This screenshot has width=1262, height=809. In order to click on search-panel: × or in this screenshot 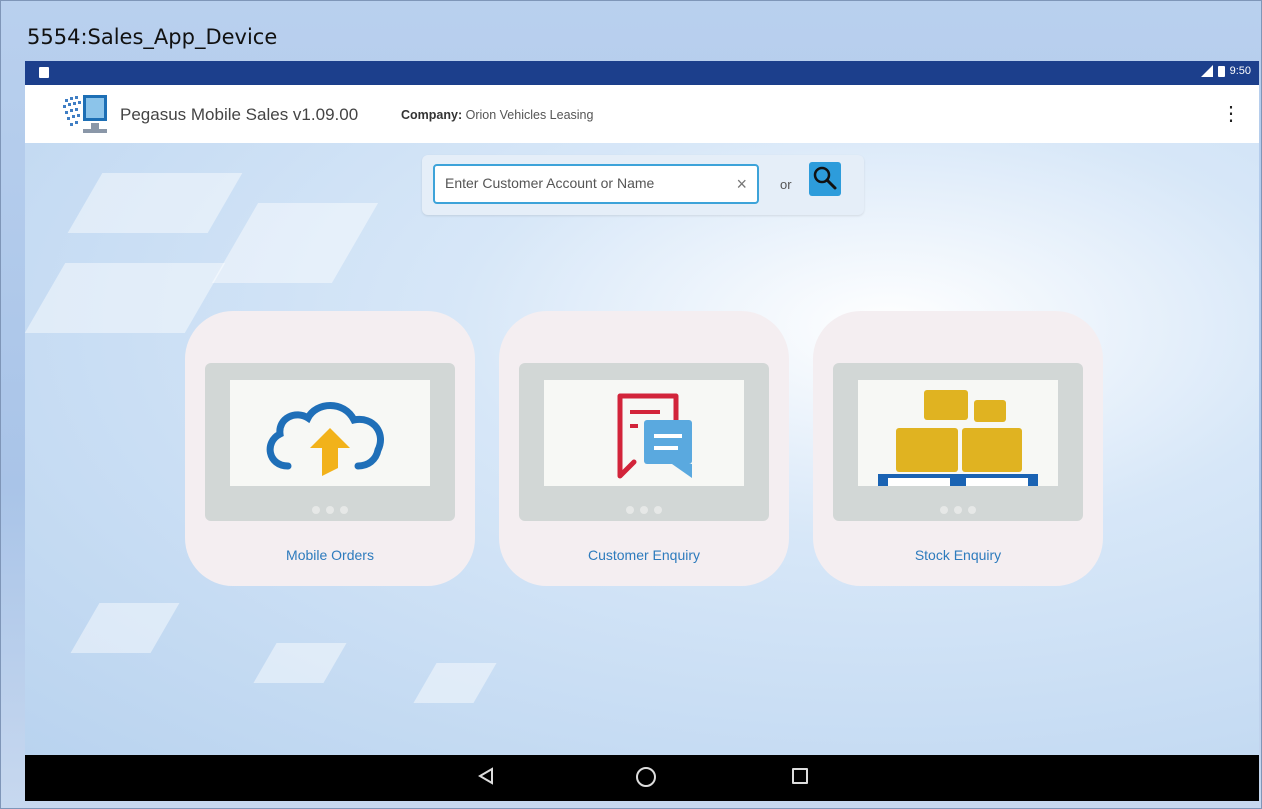, I will do `click(643, 185)`.